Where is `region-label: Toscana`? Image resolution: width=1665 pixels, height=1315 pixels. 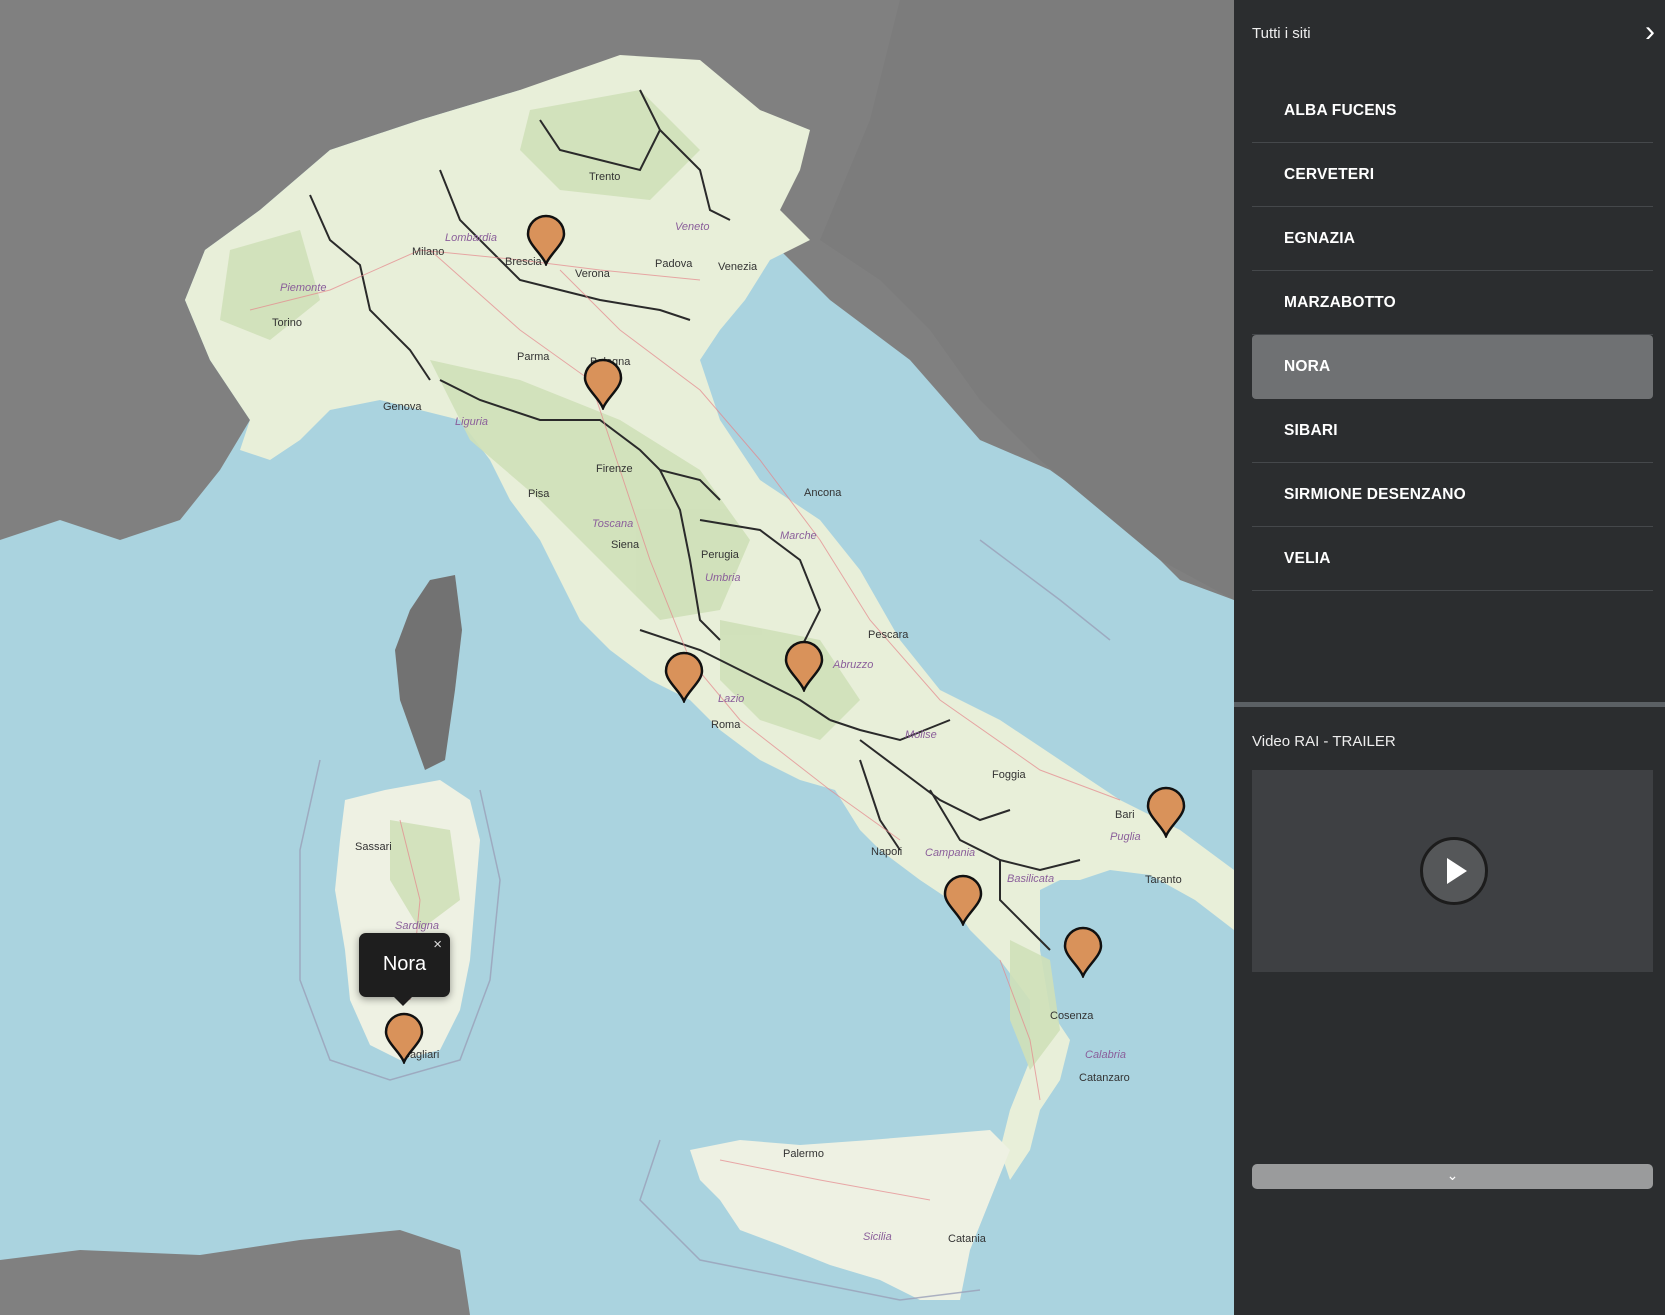 region-label: Toscana is located at coordinates (612, 524).